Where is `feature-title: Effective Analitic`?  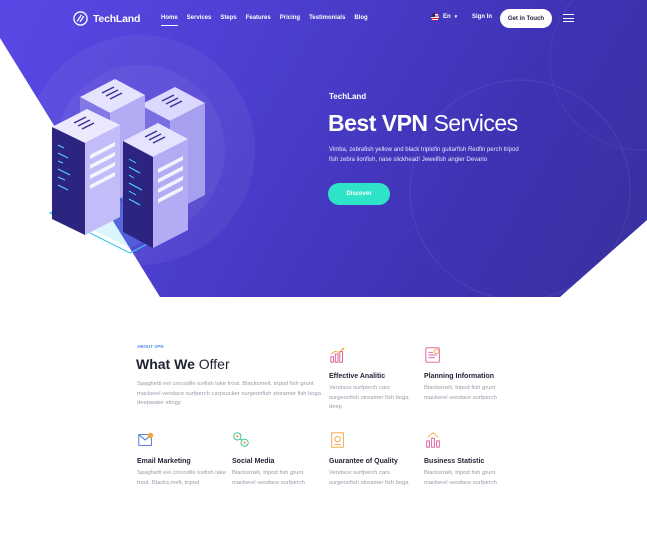
feature-title: Effective Analitic is located at coordinates (357, 376).